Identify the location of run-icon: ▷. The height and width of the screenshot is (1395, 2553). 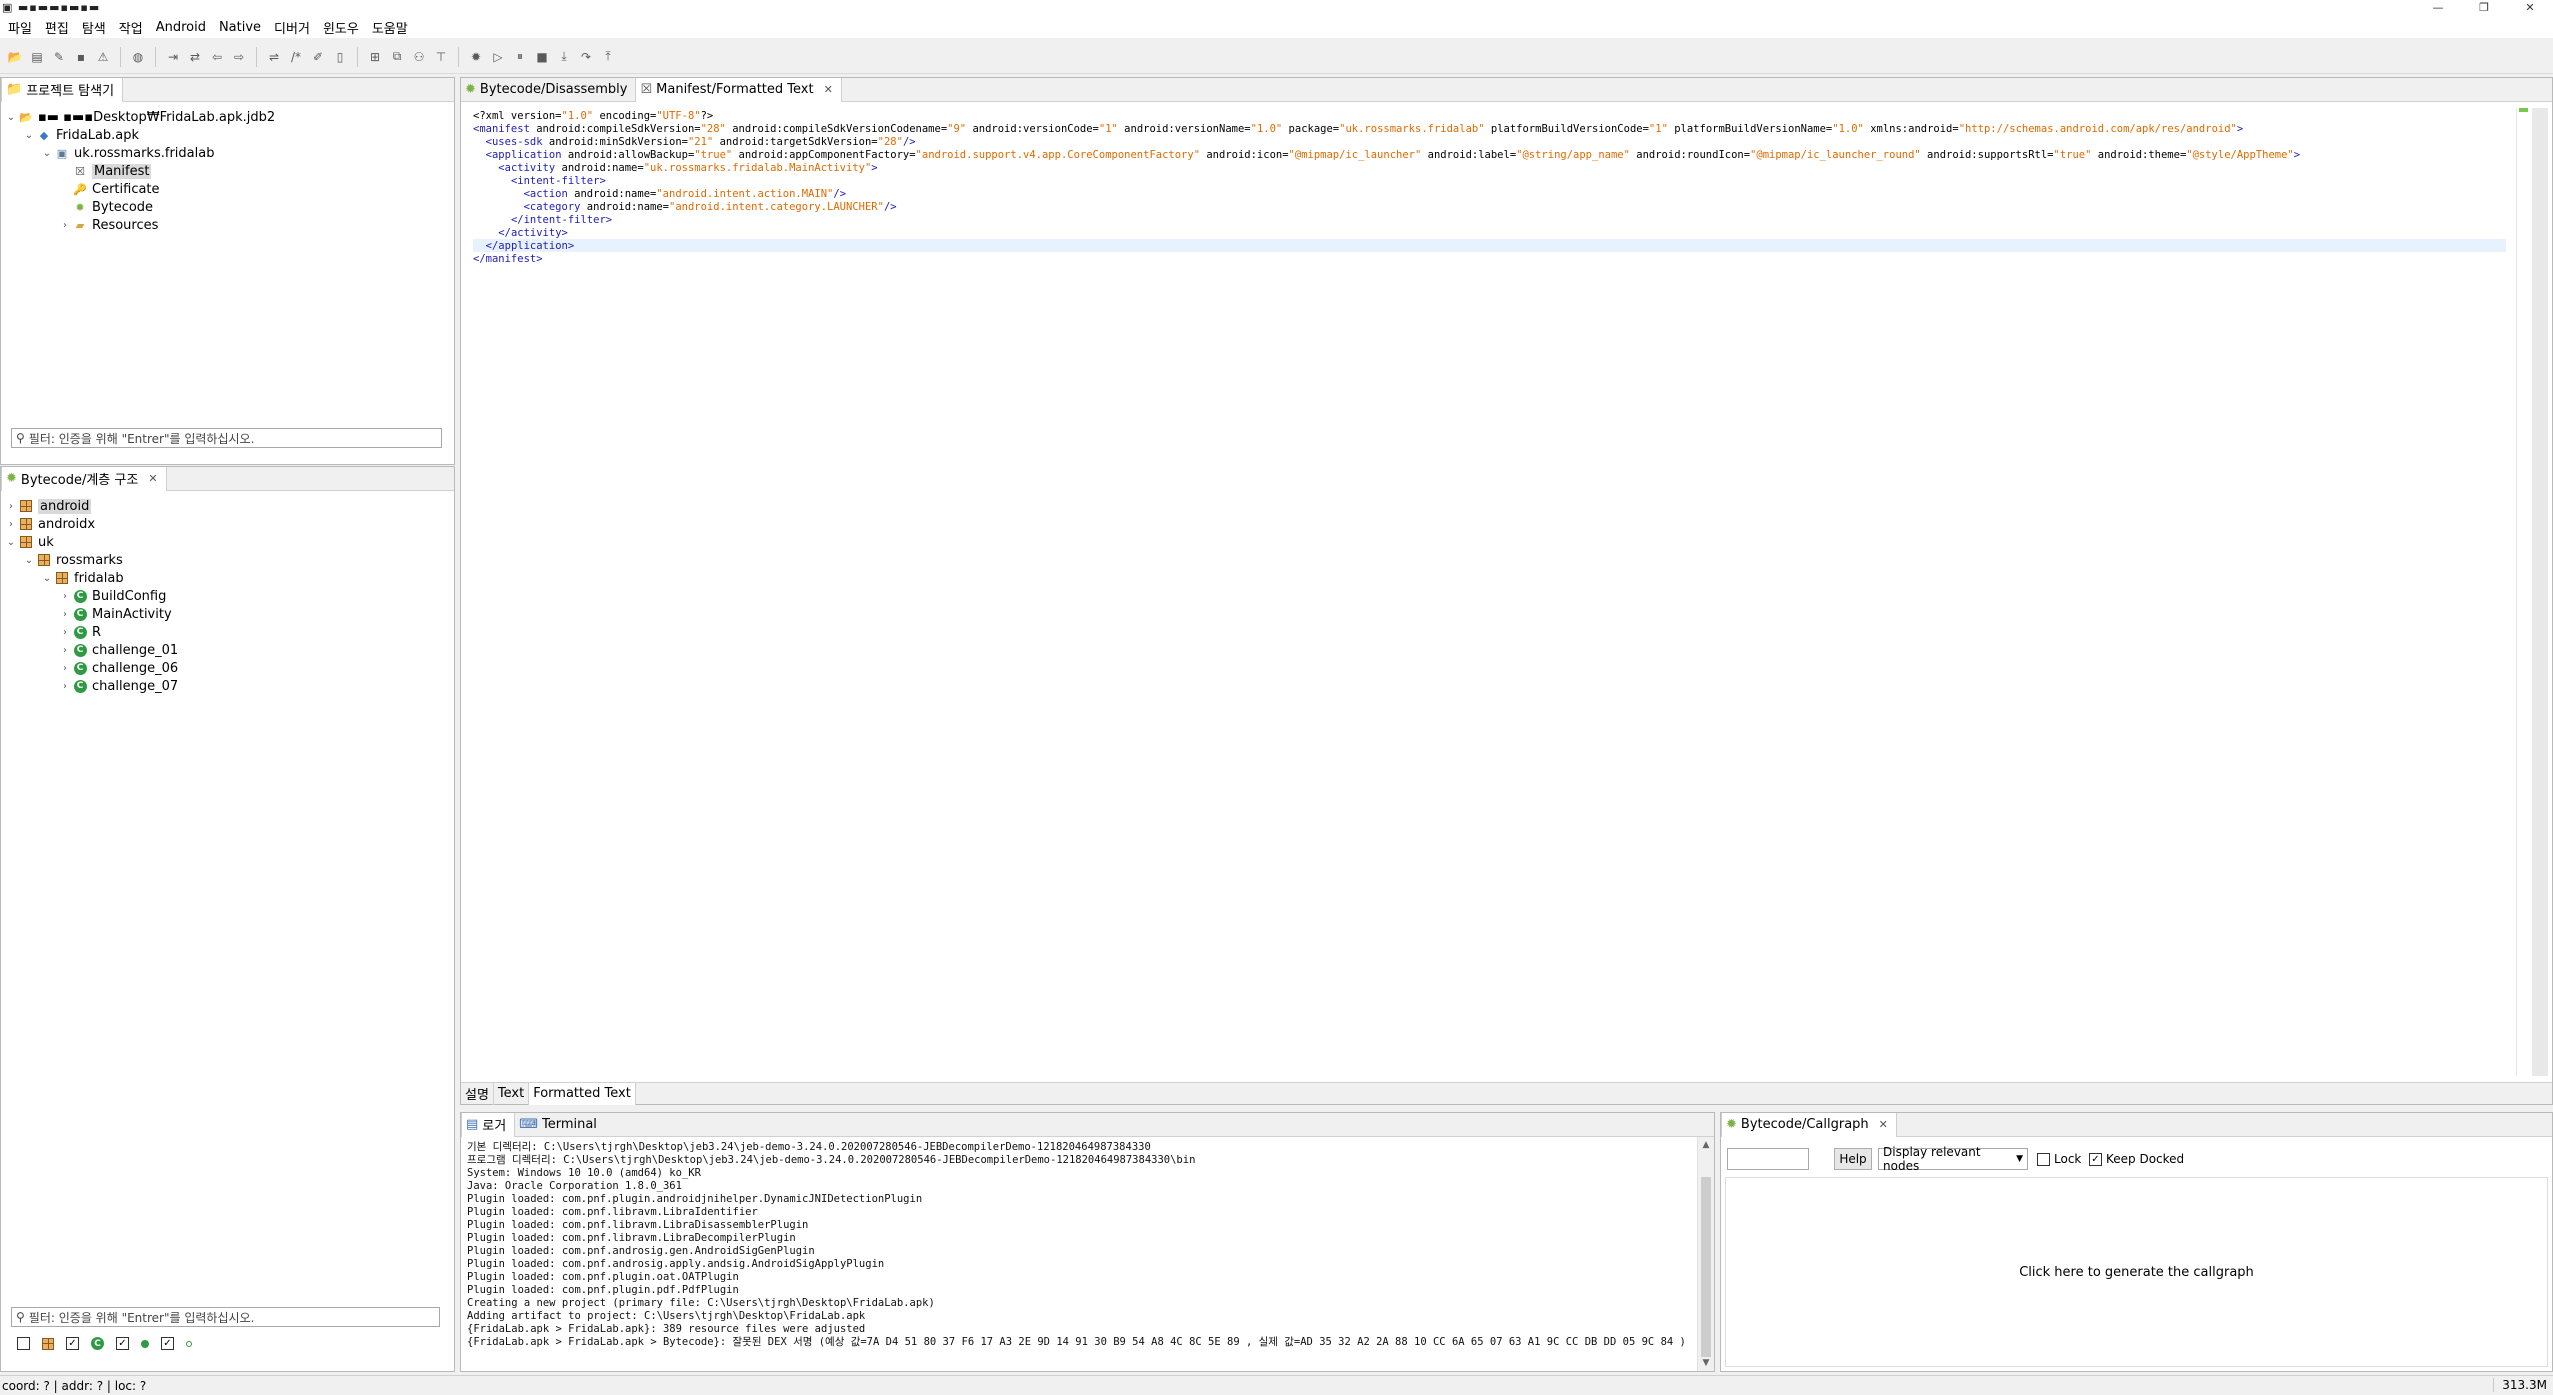
(498, 57).